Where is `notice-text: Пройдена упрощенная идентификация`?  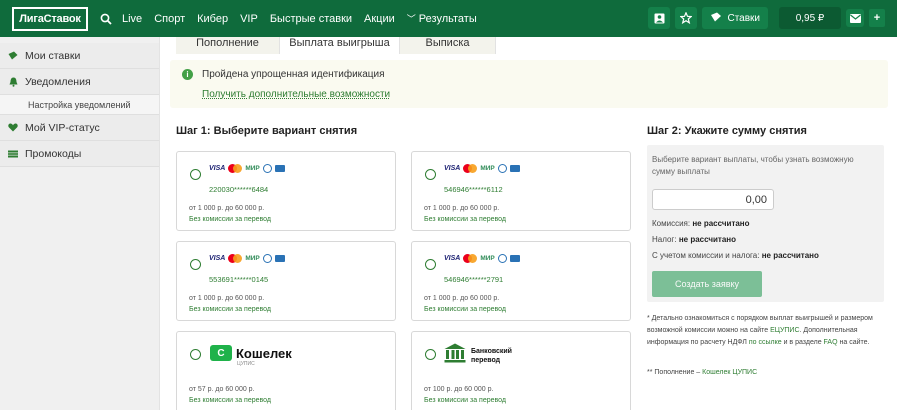
notice-text: Пройдена упрощенная идентификация is located at coordinates (293, 74).